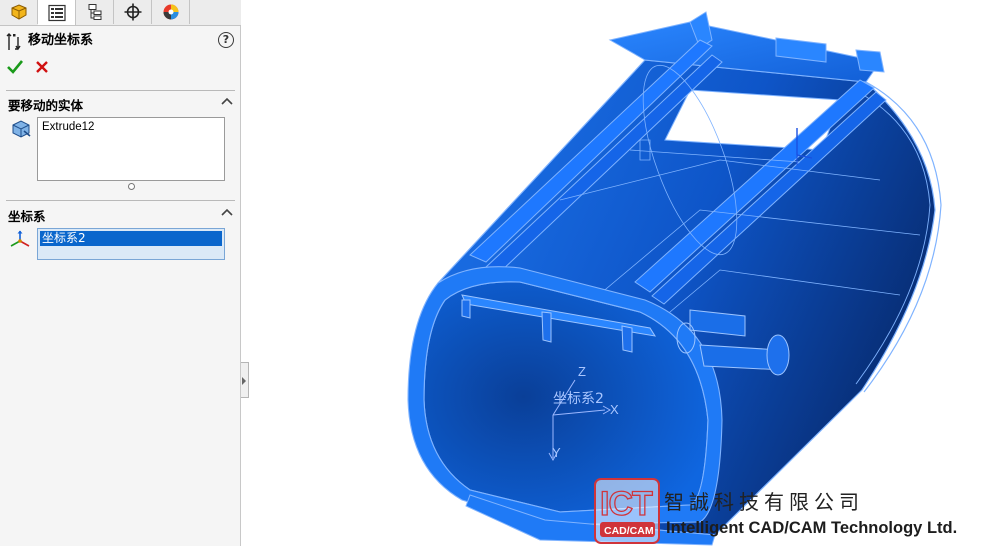  Describe the element at coordinates (68, 127) in the screenshot. I see `list-item: Extrude12` at that location.